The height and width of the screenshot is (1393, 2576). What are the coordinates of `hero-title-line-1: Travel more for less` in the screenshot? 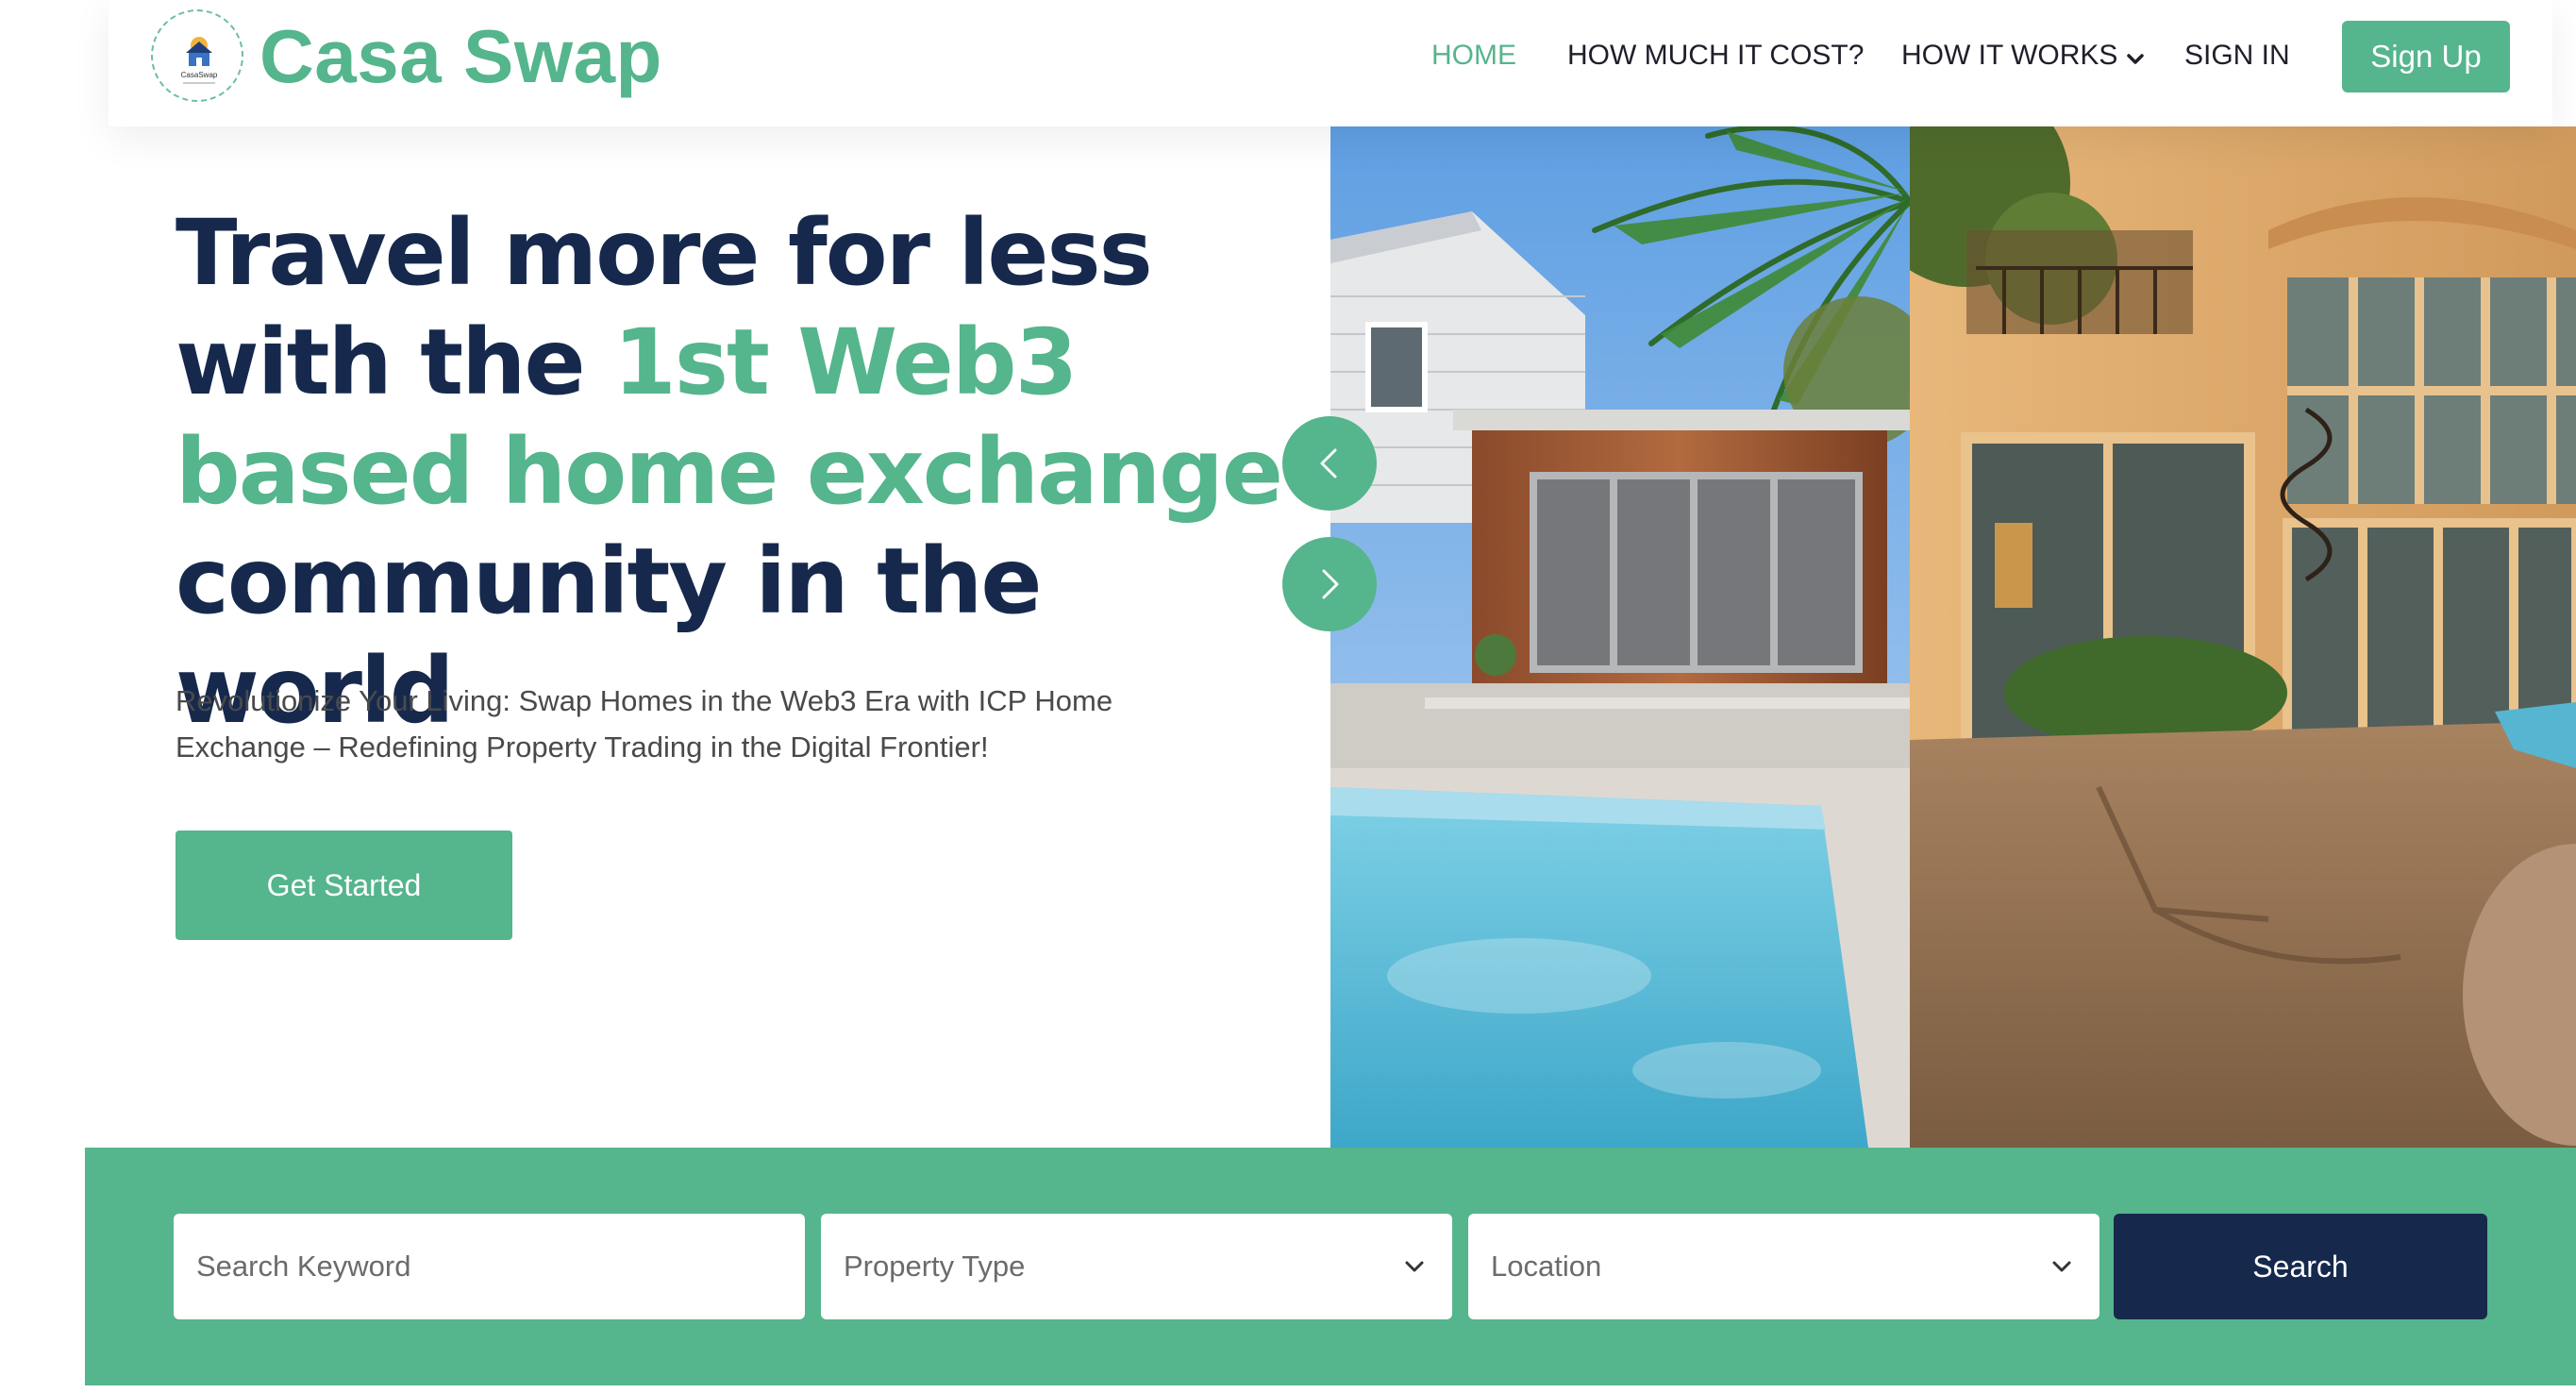 It's located at (664, 253).